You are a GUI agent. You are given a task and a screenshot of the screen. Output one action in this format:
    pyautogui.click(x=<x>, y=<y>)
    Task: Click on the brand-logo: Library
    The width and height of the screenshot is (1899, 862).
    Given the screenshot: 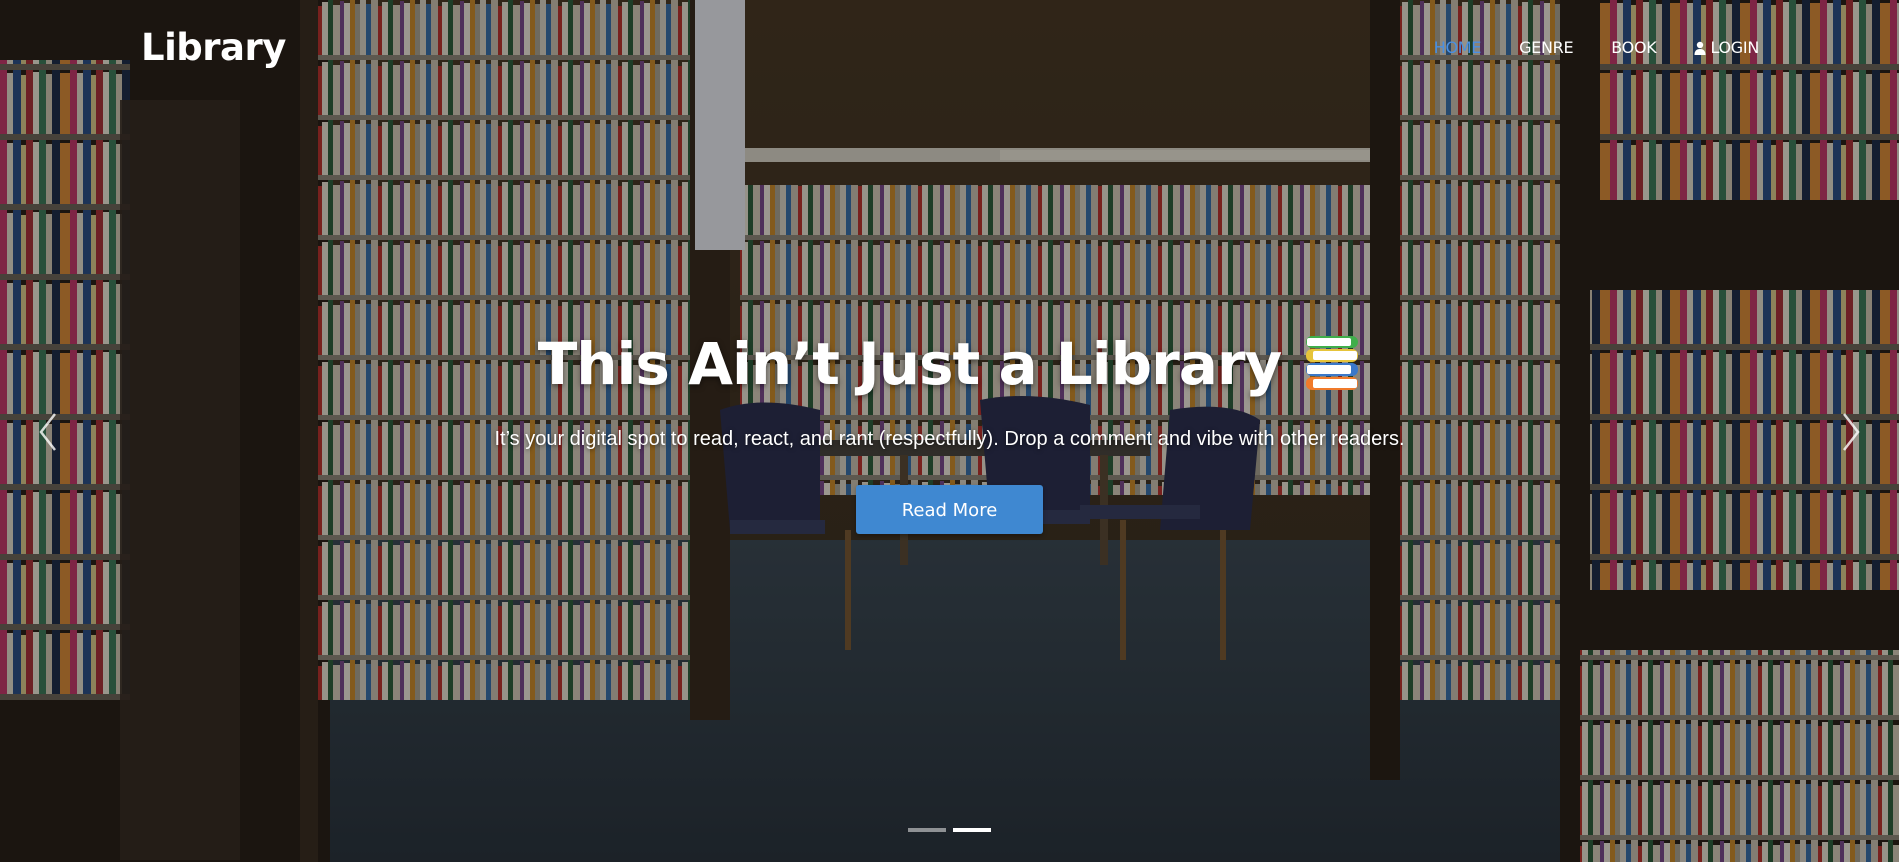 What is the action you would take?
    pyautogui.click(x=213, y=47)
    